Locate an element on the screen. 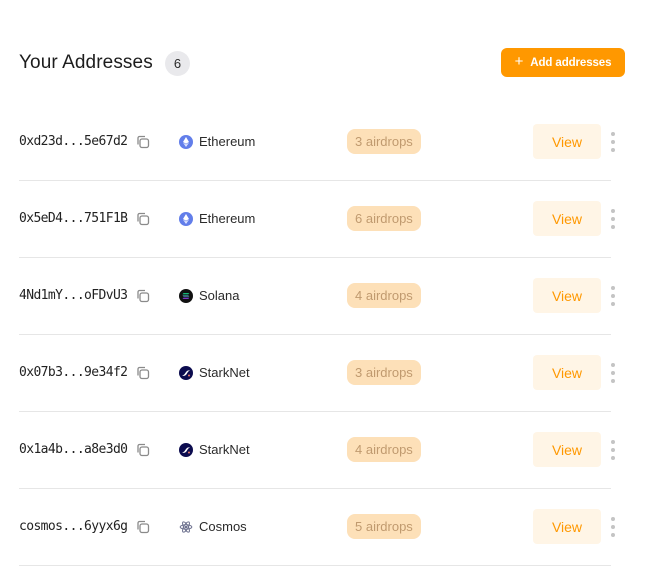 This screenshot has width=645, height=576. address-text: 0x5eD4...751F1B is located at coordinates (73, 218).